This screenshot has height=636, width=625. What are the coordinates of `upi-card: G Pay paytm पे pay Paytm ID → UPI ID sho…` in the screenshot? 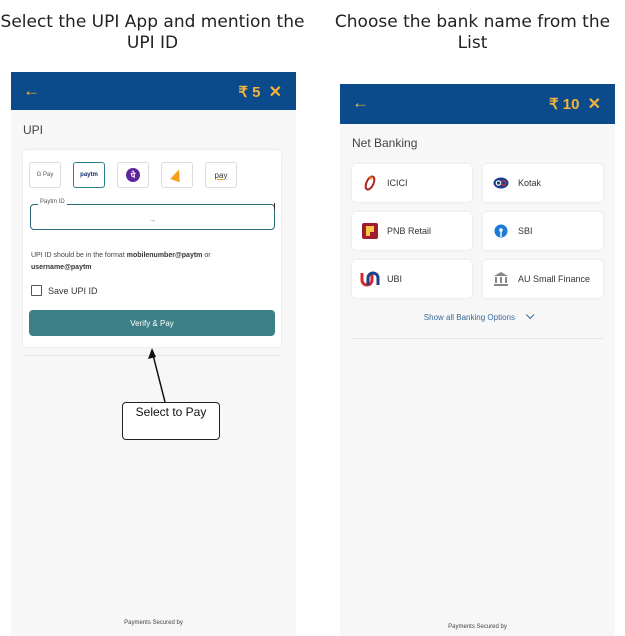 It's located at (152, 248).